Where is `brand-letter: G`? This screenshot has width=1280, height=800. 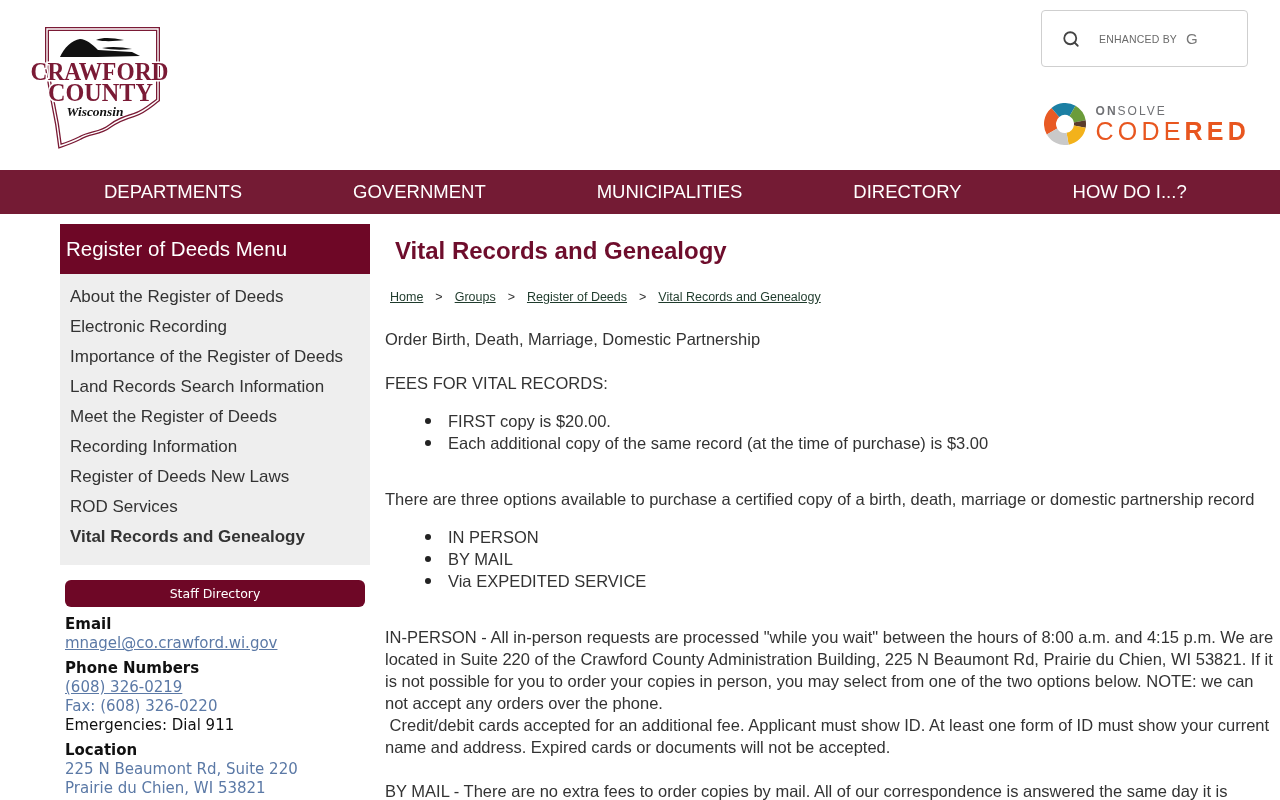
brand-letter: G is located at coordinates (1192, 38).